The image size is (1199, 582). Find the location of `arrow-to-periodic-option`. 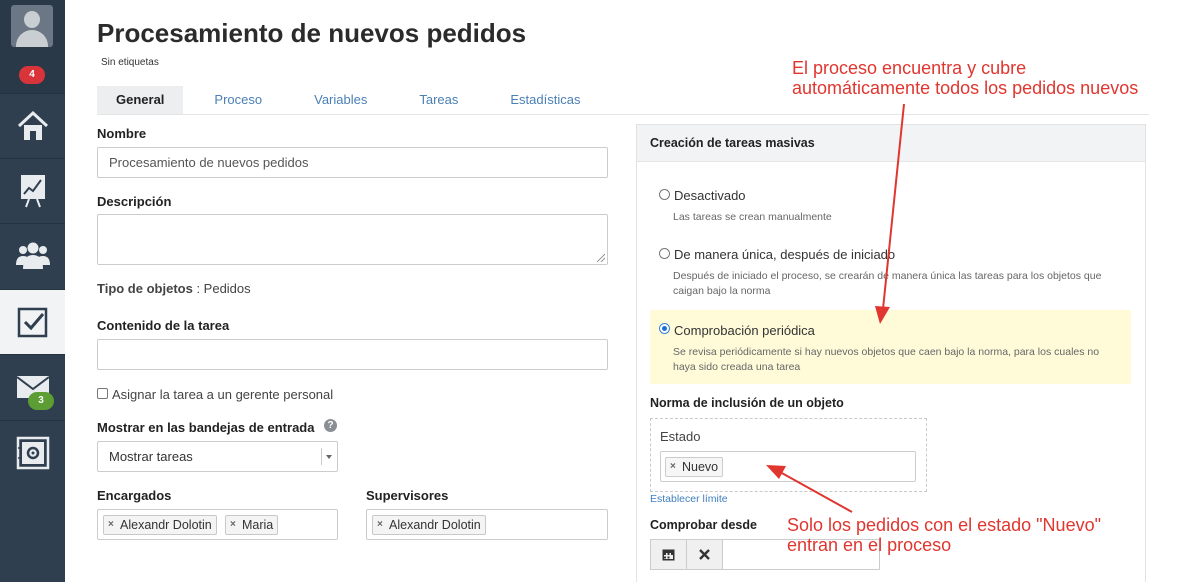

arrow-to-periodic-option is located at coordinates (893, 206).